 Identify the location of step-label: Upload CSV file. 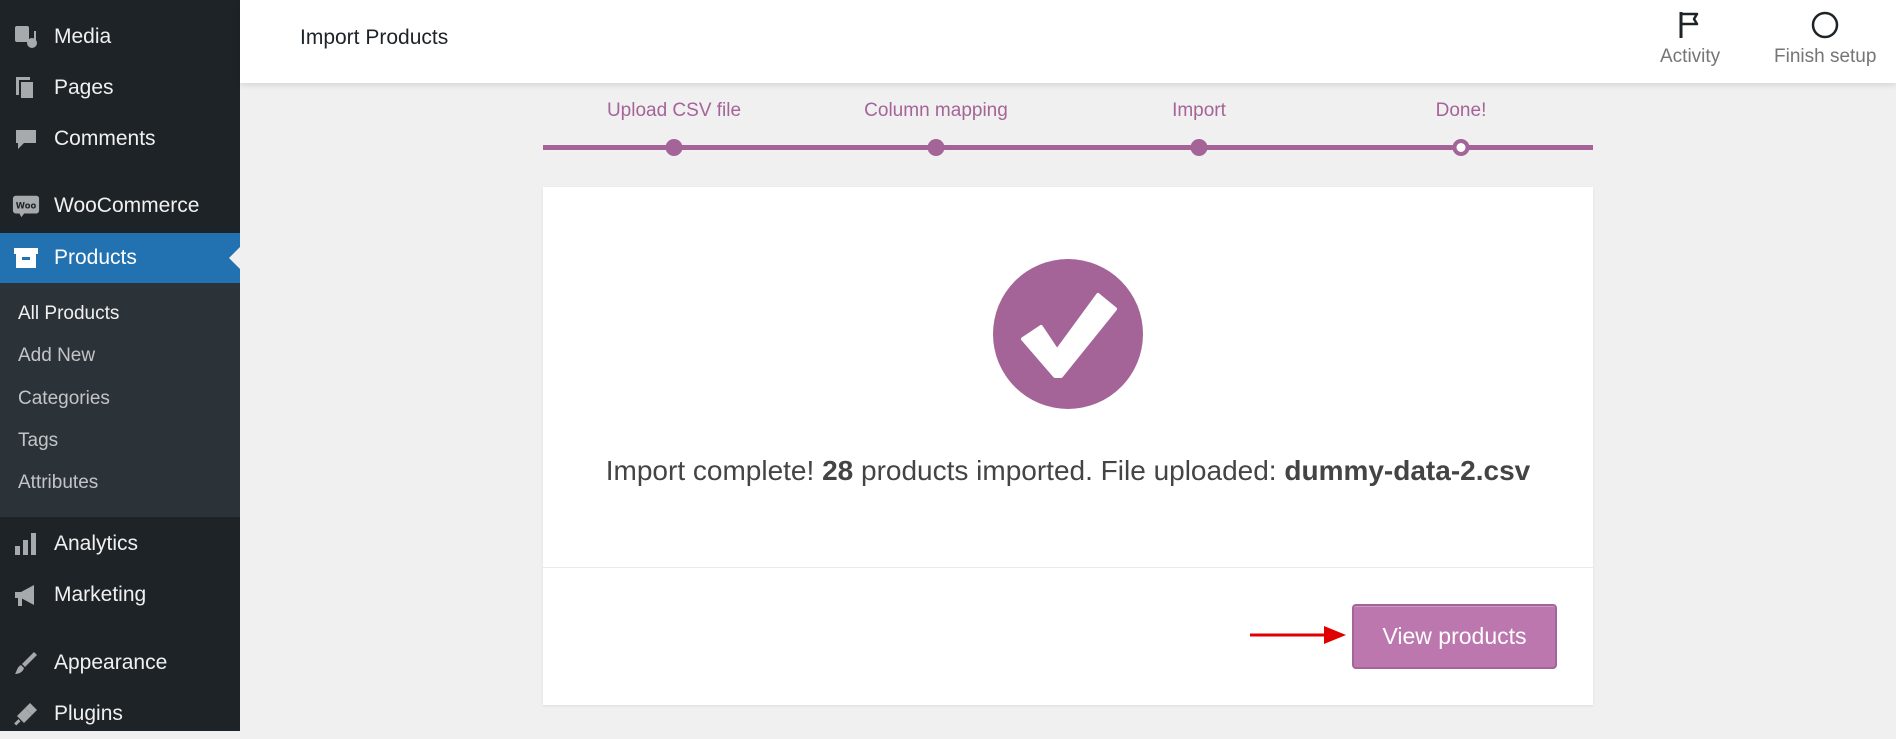
(674, 110).